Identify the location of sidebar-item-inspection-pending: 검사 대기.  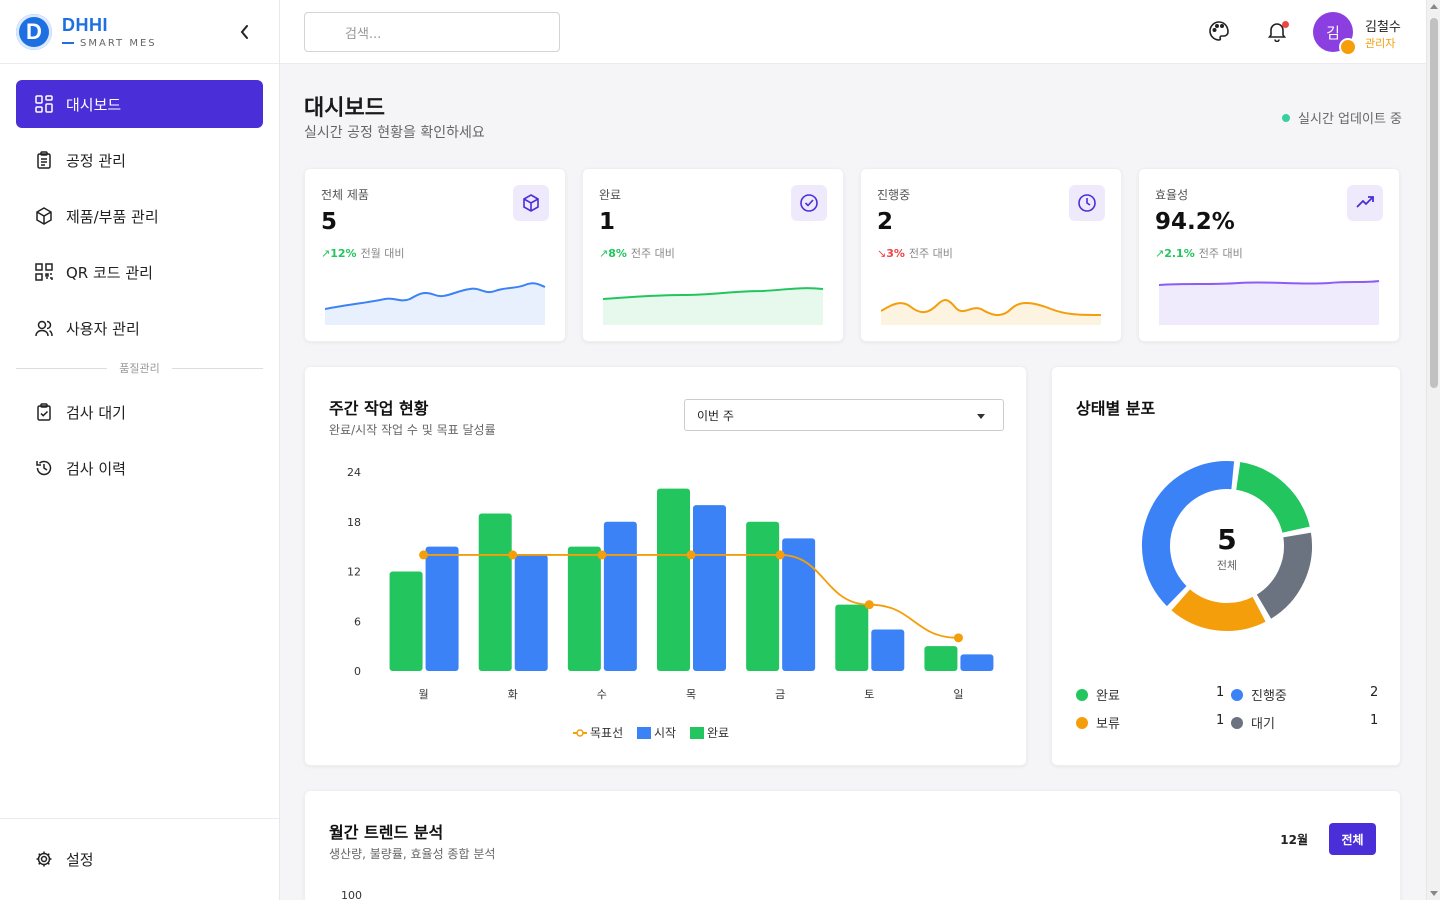
(139, 412).